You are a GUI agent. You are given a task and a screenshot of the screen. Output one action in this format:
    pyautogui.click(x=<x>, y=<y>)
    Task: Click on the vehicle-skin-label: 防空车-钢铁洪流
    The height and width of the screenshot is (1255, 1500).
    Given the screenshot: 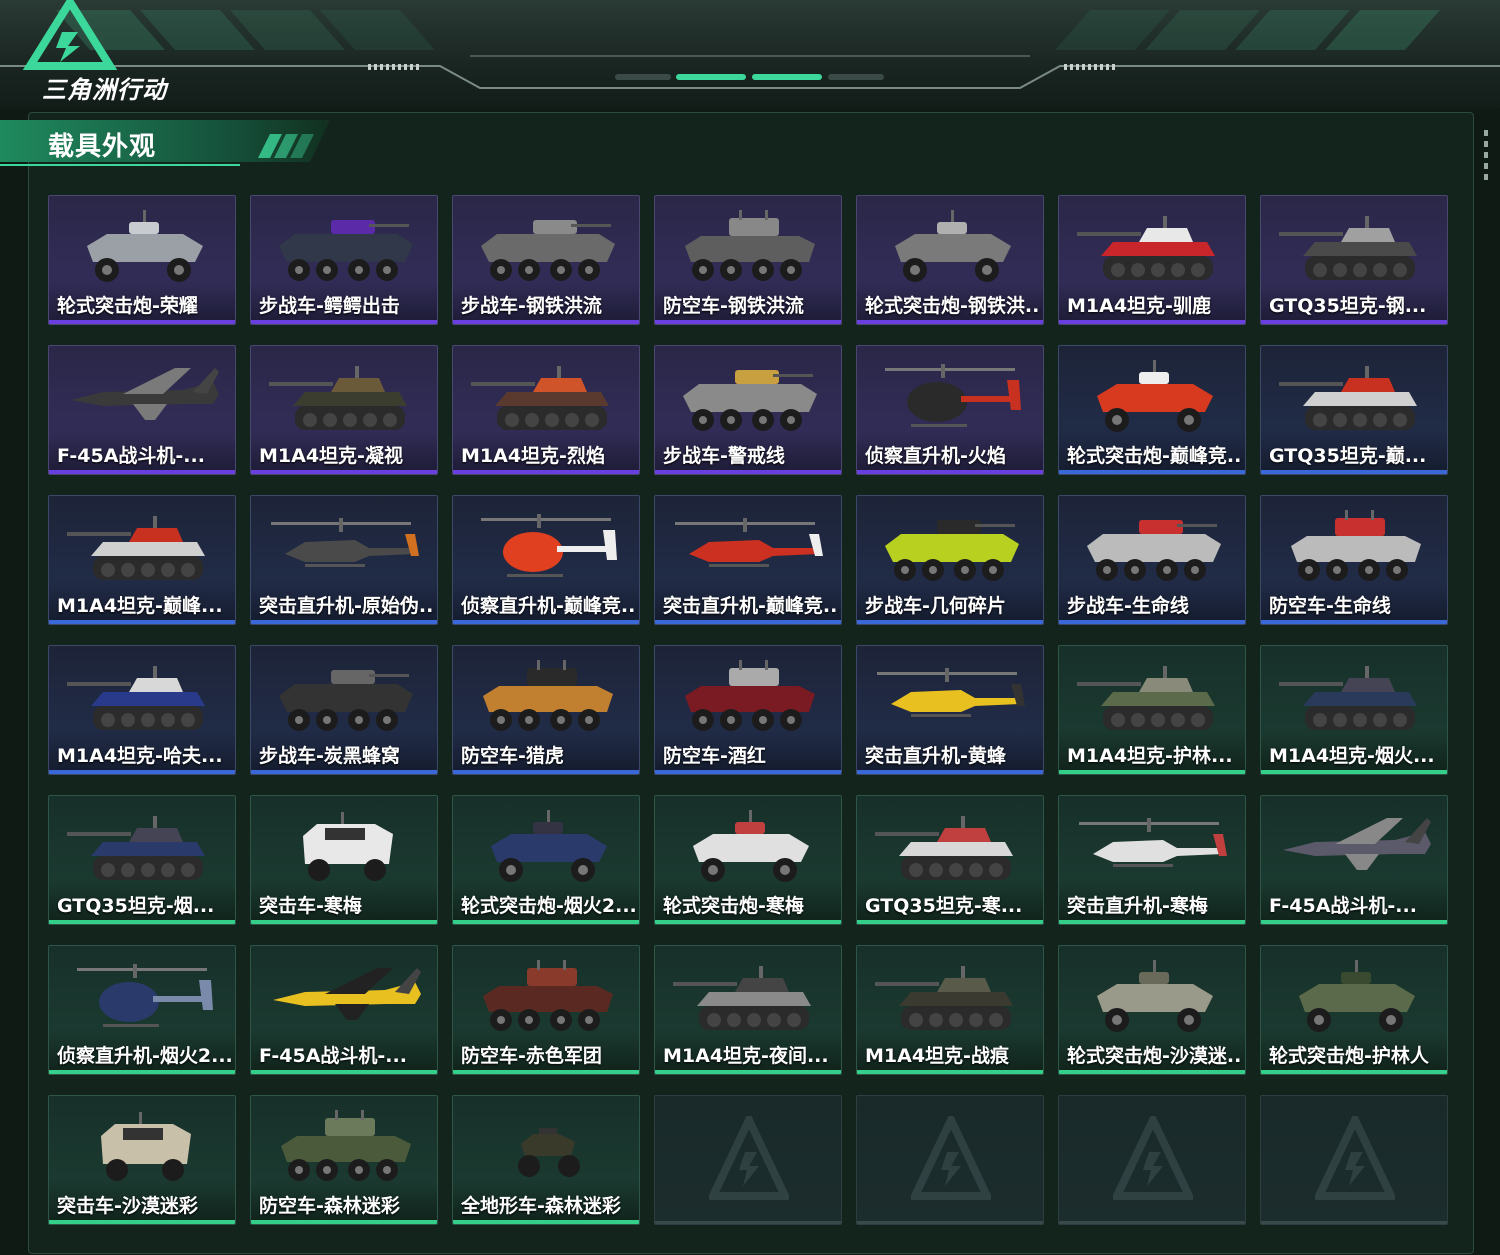 What is the action you would take?
    pyautogui.click(x=733, y=306)
    